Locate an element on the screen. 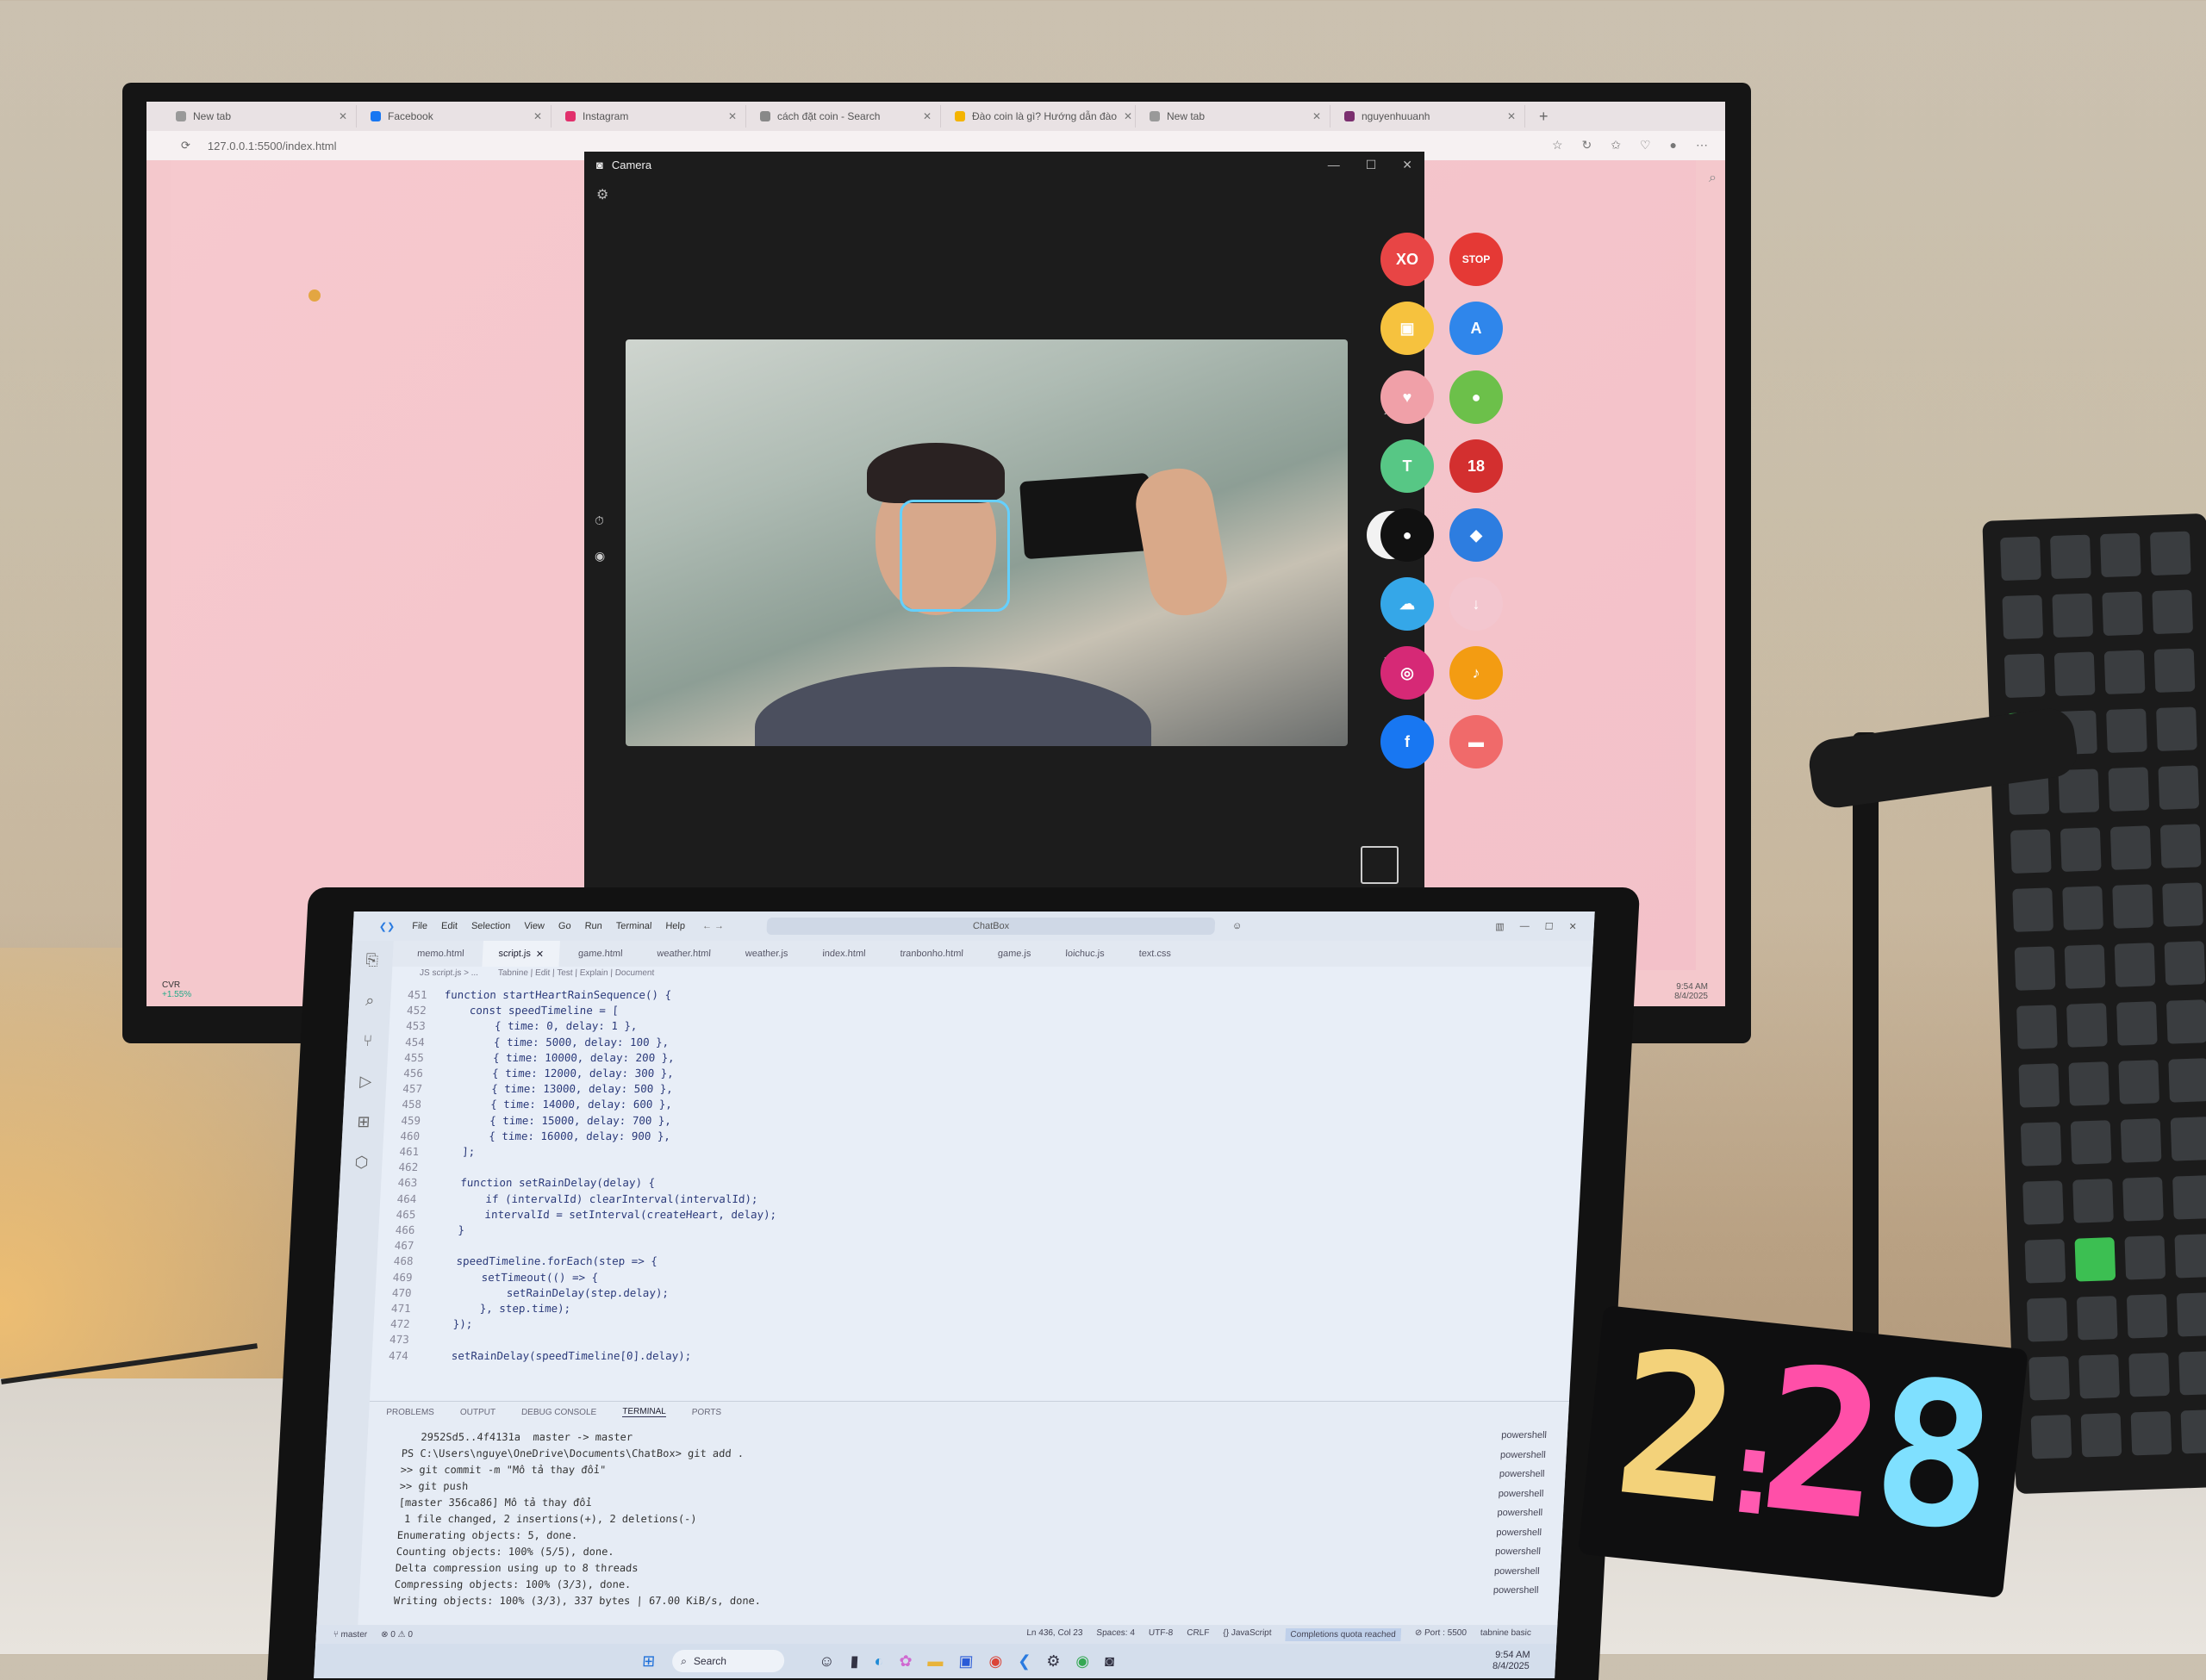 Image resolution: width=2206 pixels, height=1680 pixels. search-icon: ⌕ is located at coordinates (370, 1001).